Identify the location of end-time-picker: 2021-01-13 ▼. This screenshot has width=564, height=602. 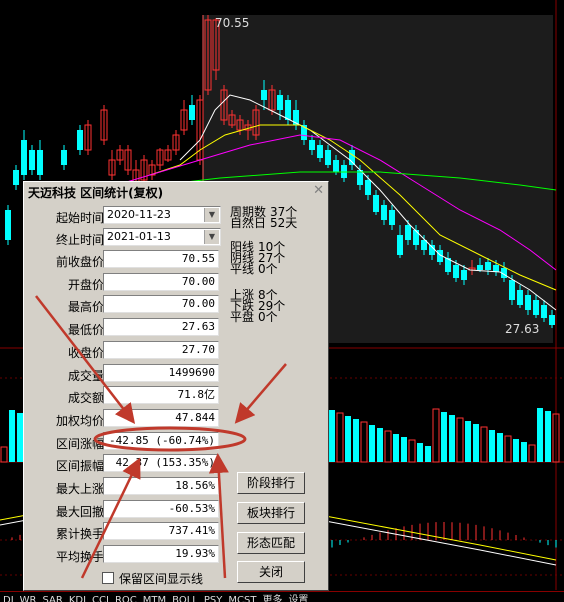
(162, 237).